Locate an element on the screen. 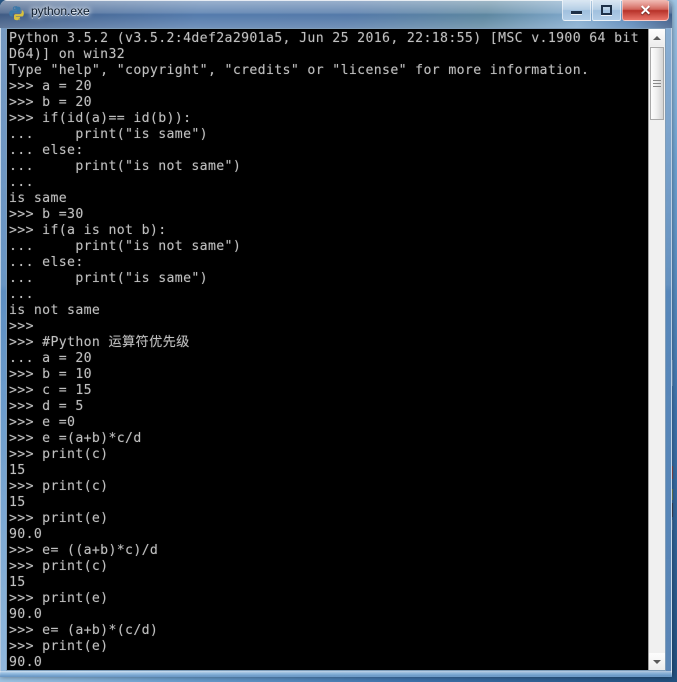 The image size is (677, 682). scrollbar-thumb is located at coordinates (657, 83).